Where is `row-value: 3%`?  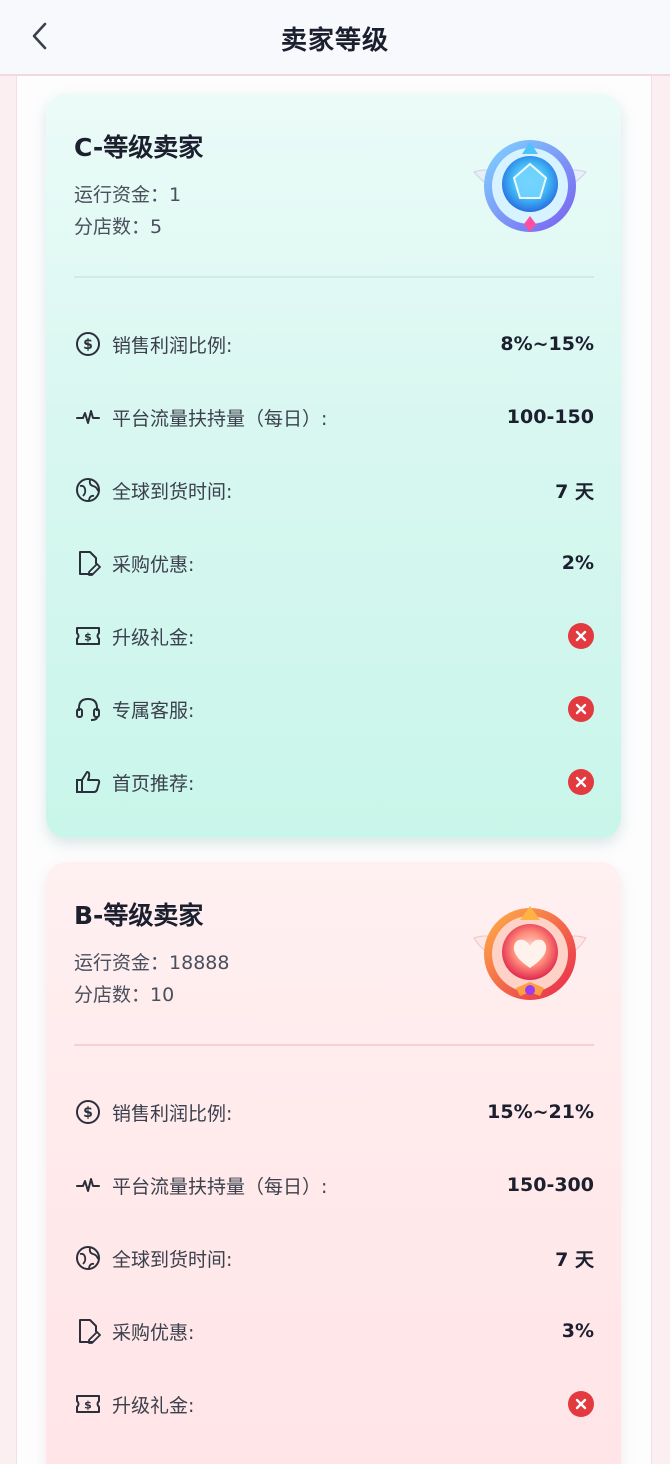 row-value: 3% is located at coordinates (577, 1331).